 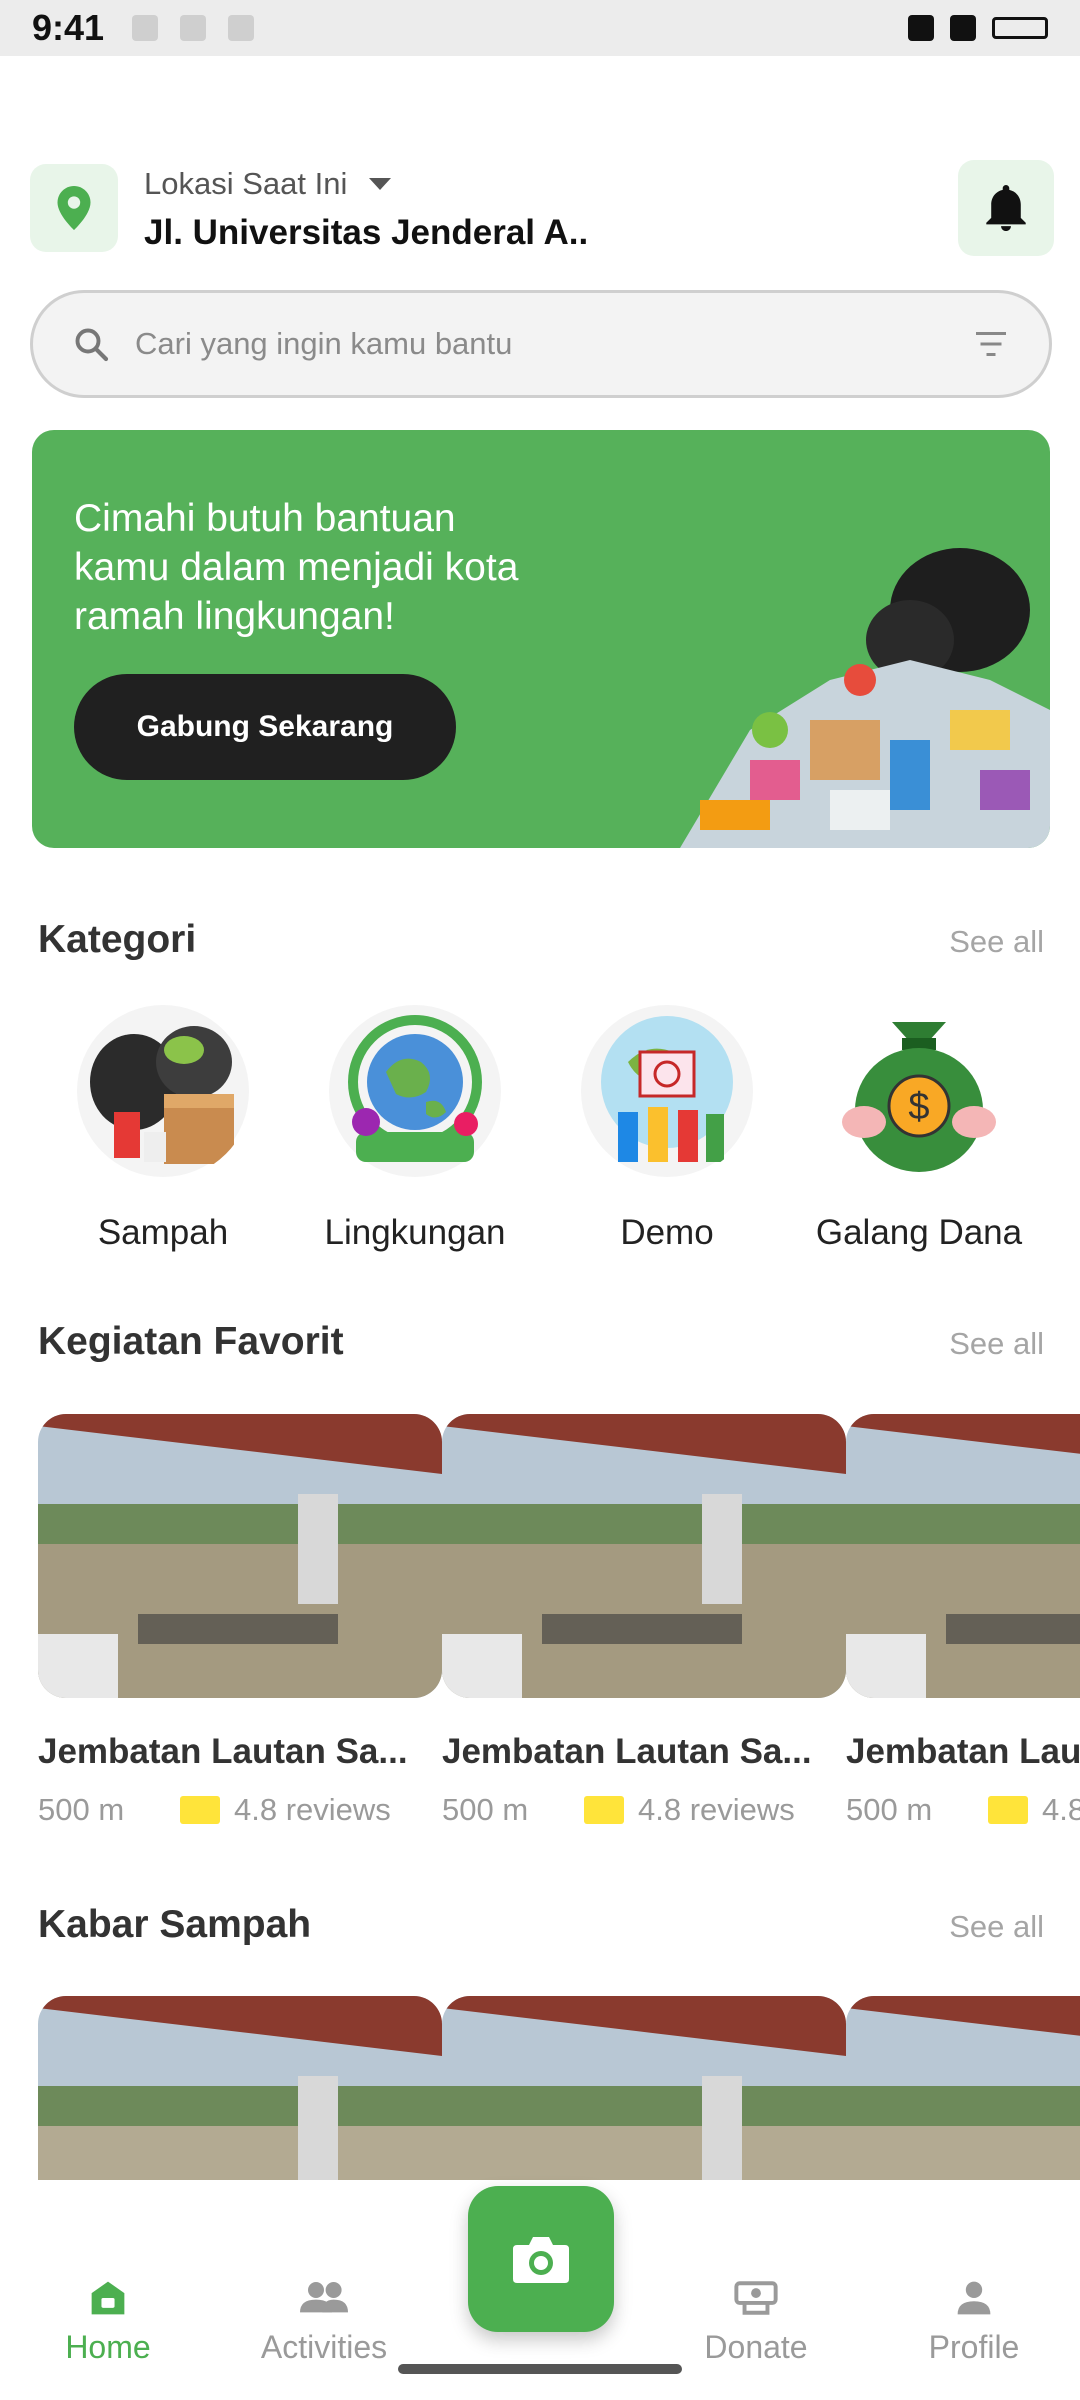 What do you see at coordinates (996, 1927) in the screenshot?
I see `news-see-all: See all` at bounding box center [996, 1927].